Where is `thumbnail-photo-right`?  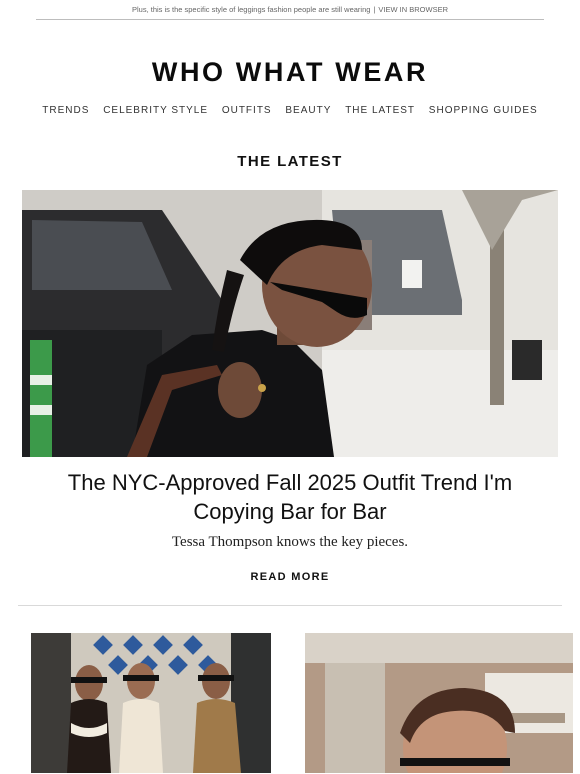
thumbnail-photo-right is located at coordinates (439, 703).